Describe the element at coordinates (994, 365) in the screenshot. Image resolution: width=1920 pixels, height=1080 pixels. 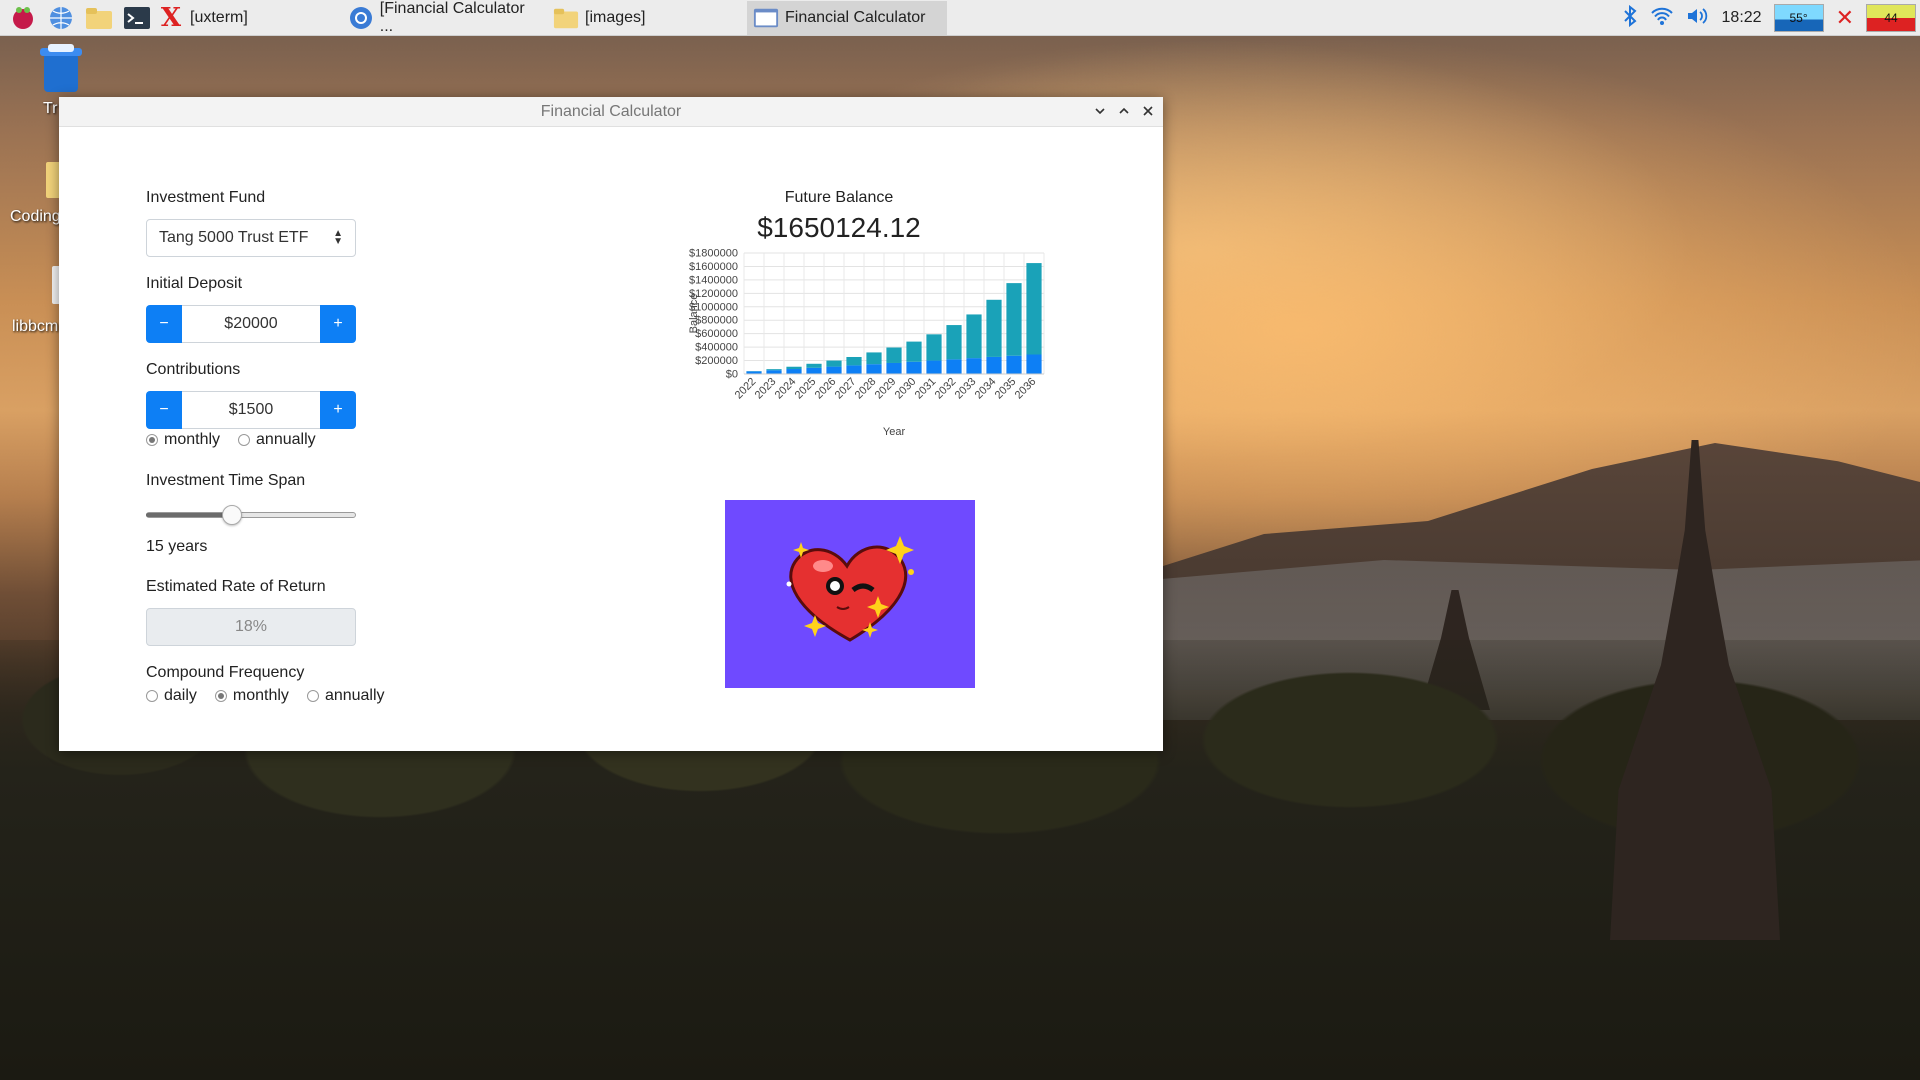
I see `chart-bar-2034-s0` at that location.